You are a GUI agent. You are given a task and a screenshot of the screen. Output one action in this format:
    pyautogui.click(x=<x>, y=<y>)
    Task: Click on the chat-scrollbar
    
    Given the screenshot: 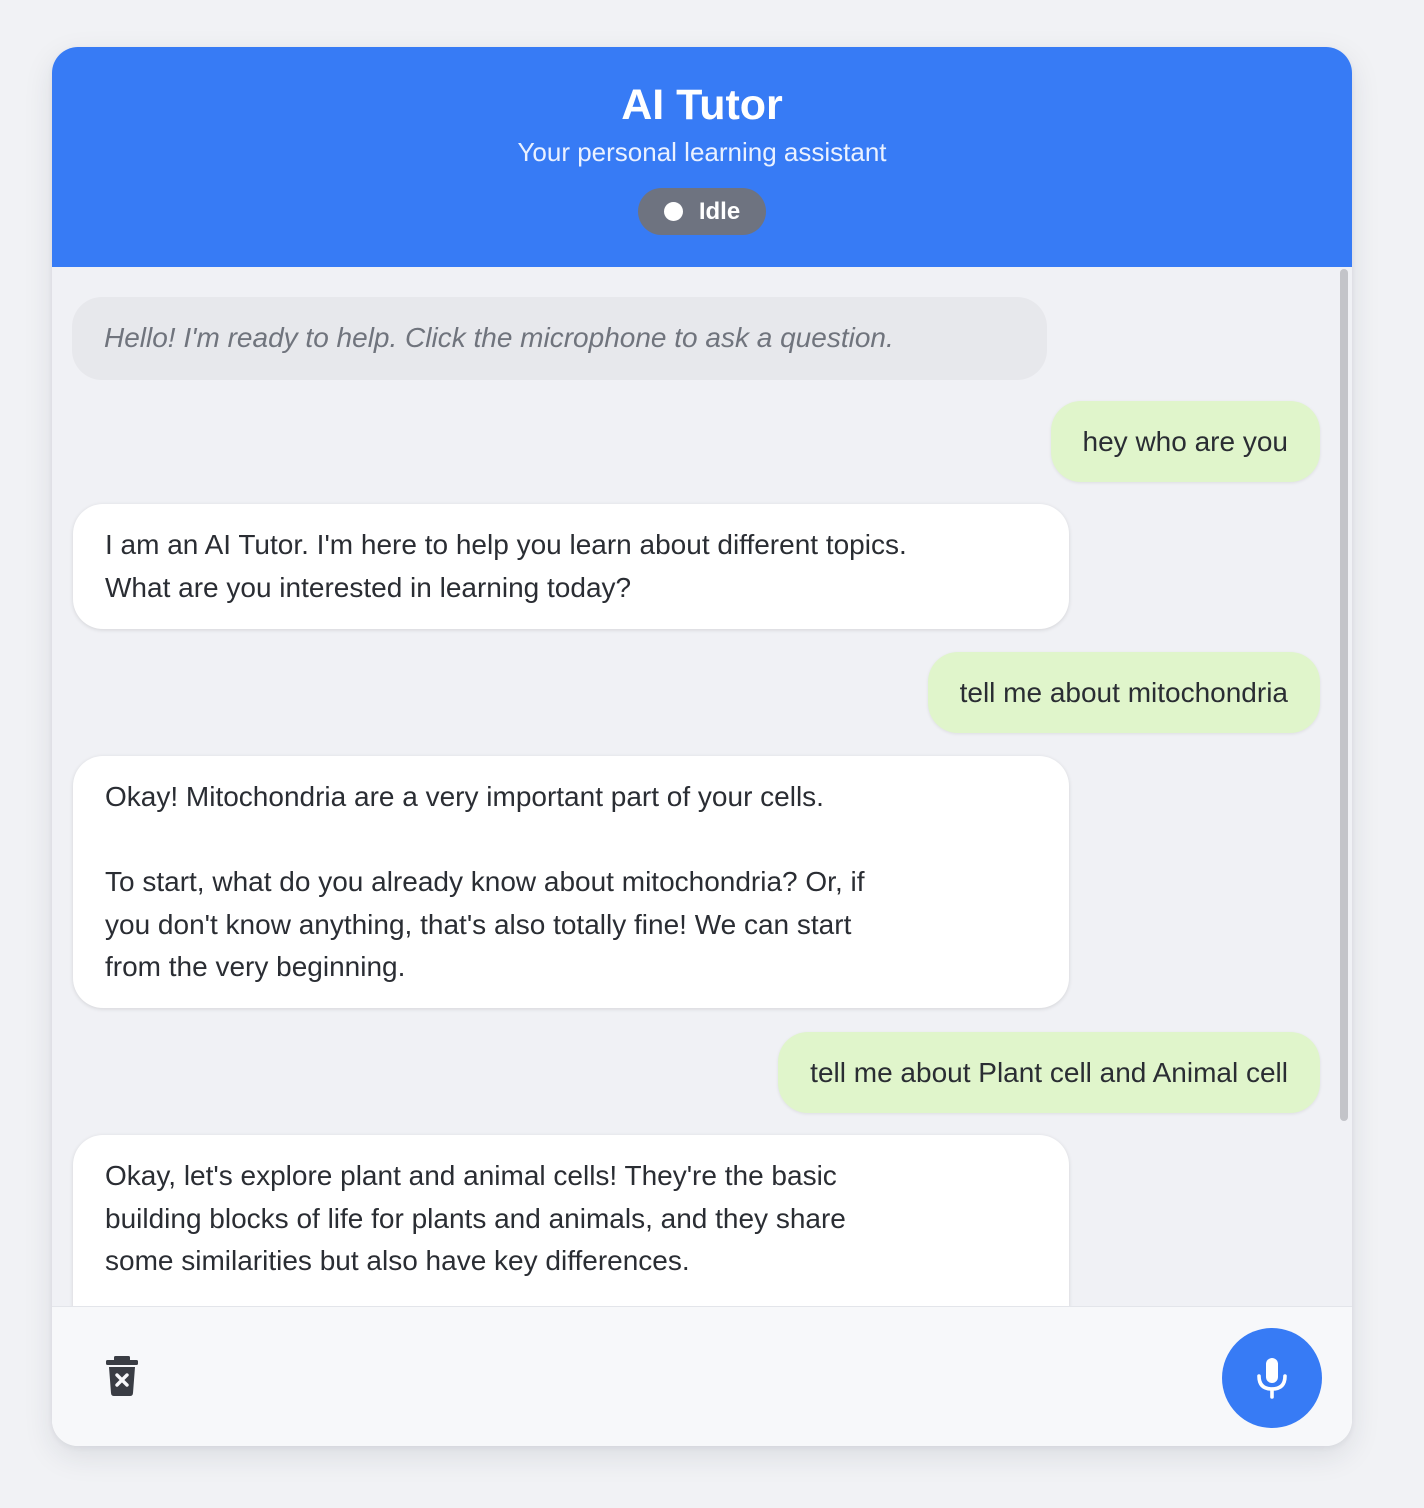 What is the action you would take?
    pyautogui.click(x=1344, y=786)
    